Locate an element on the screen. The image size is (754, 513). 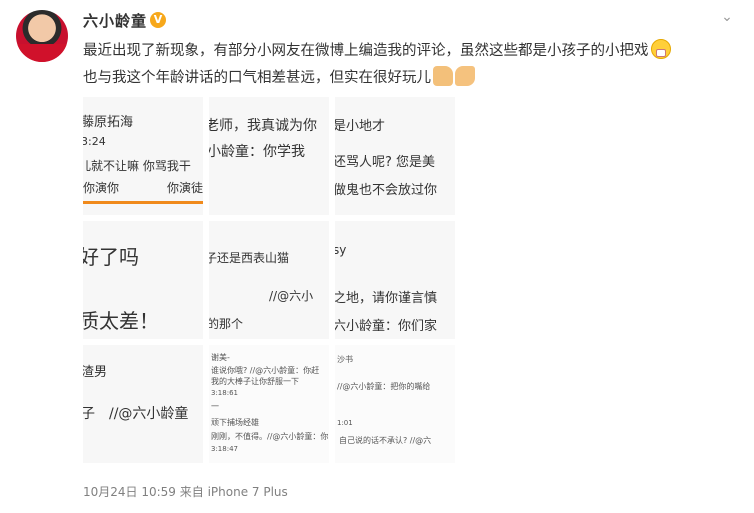
tile-text: //@六小龄童 is located at coordinates (149, 414).